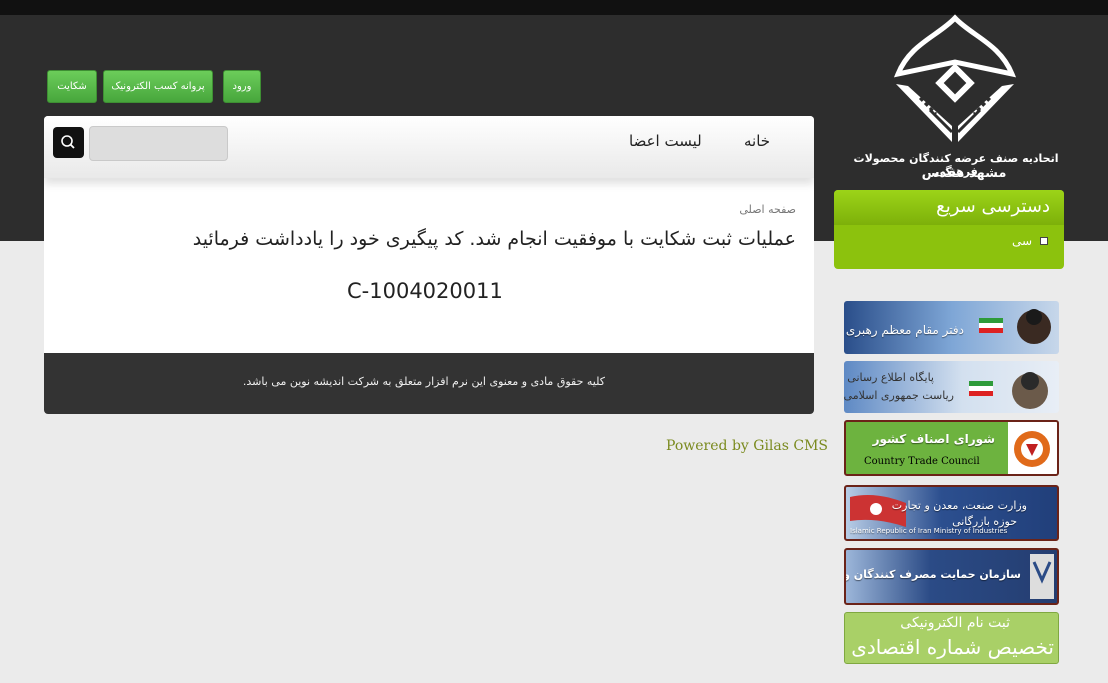  What do you see at coordinates (952, 647) in the screenshot?
I see `banner-economic-line2: تخصیص شماره اقتصادی` at bounding box center [952, 647].